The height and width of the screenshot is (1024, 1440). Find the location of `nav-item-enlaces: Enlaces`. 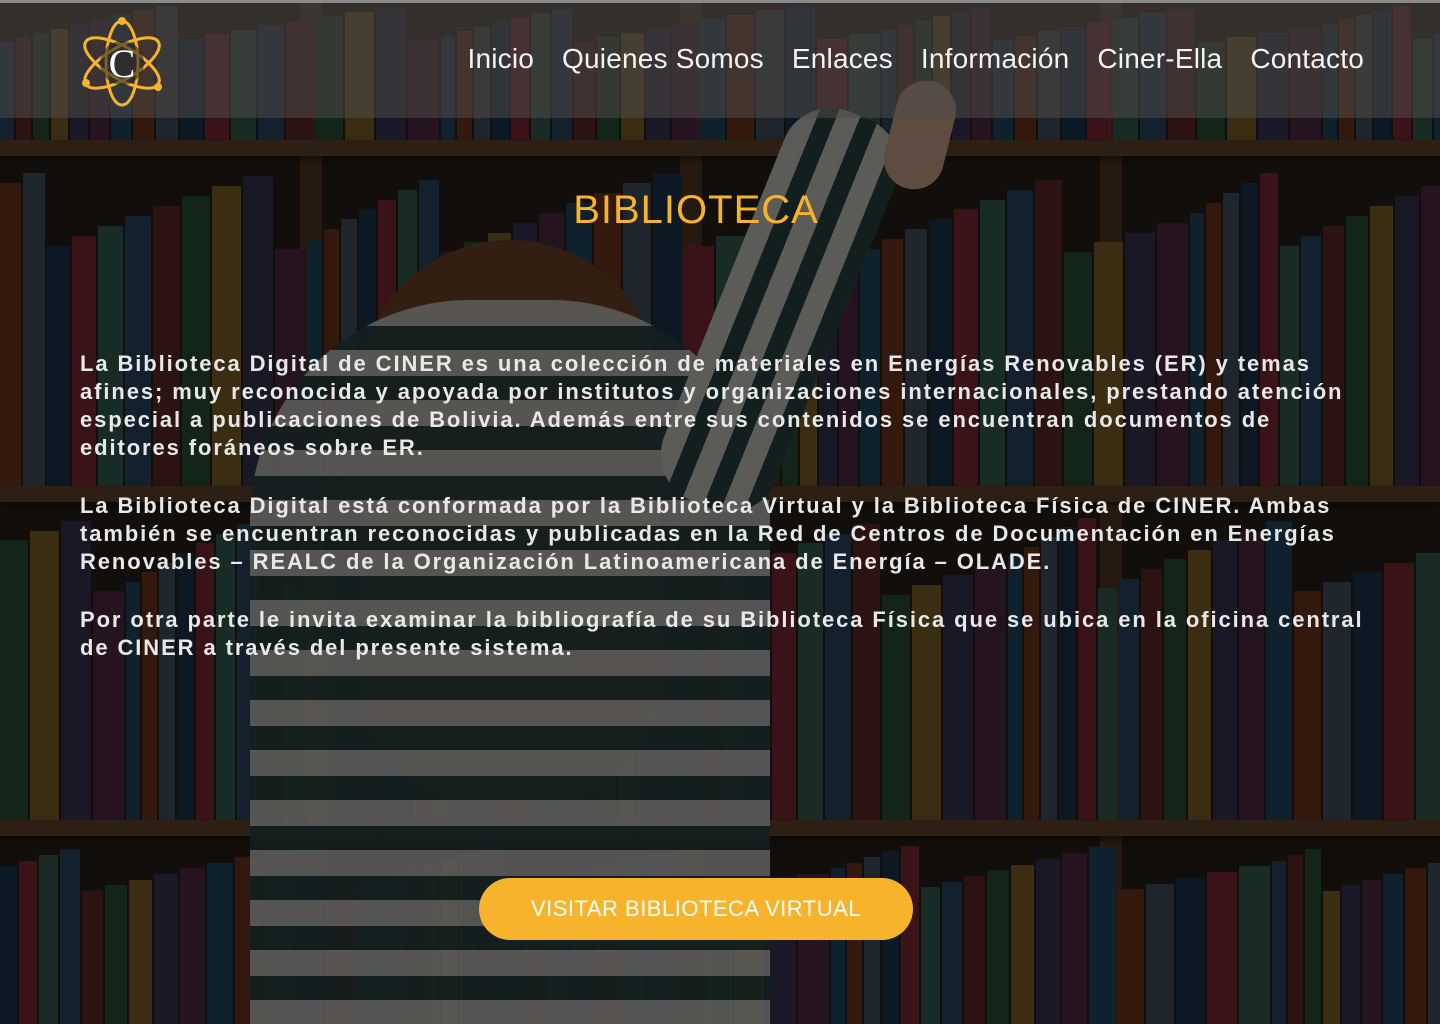

nav-item-enlaces: Enlaces is located at coordinates (842, 59).